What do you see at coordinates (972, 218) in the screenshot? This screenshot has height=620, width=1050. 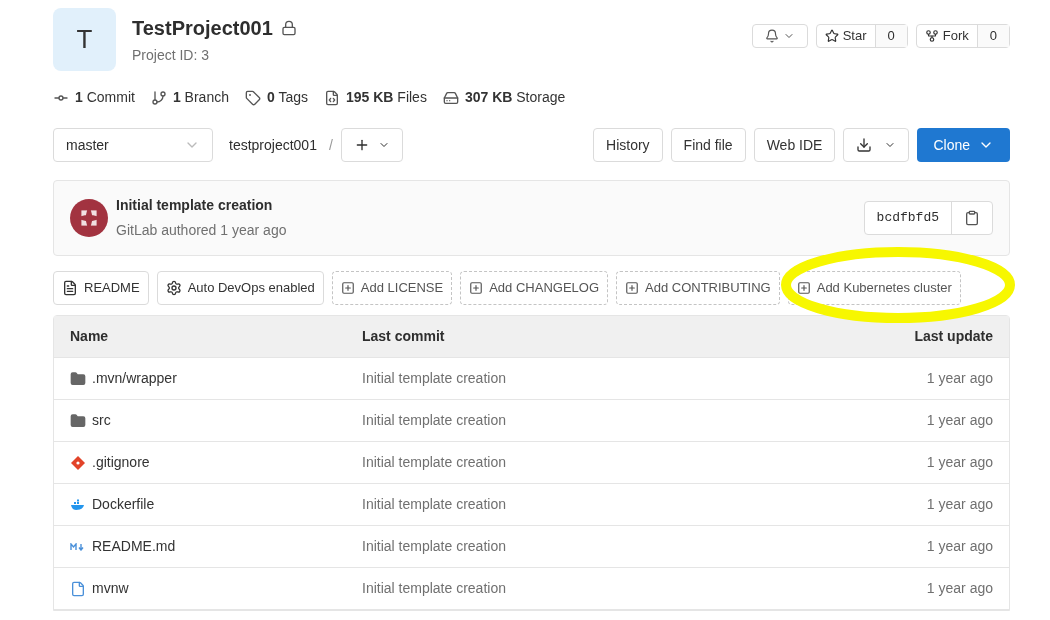 I see `clipboard-icon` at bounding box center [972, 218].